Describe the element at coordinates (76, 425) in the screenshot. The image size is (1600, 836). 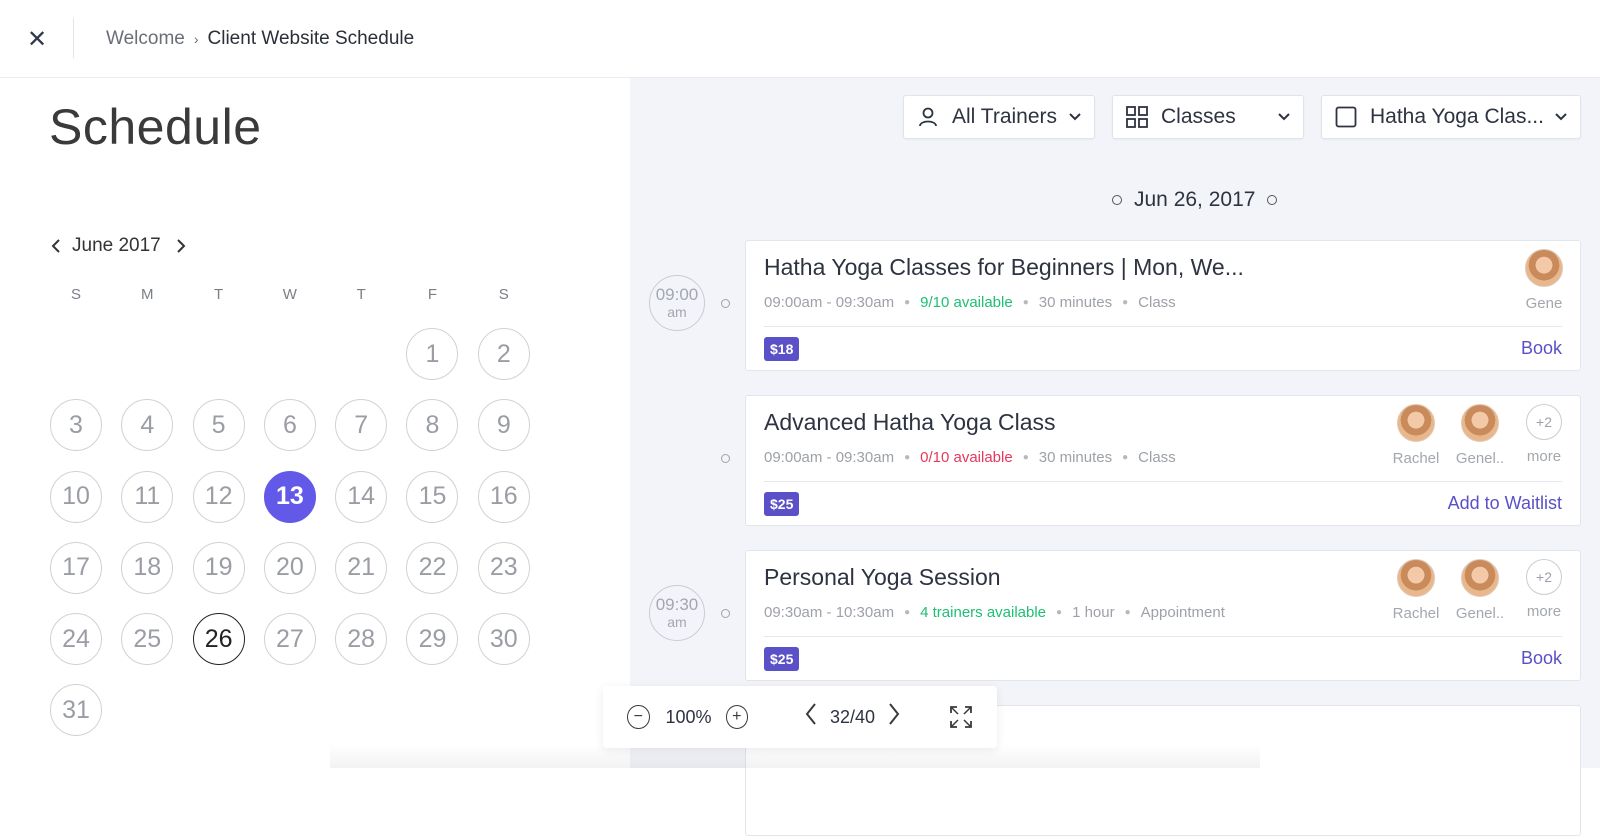
I see `calendar-day: 3` at that location.